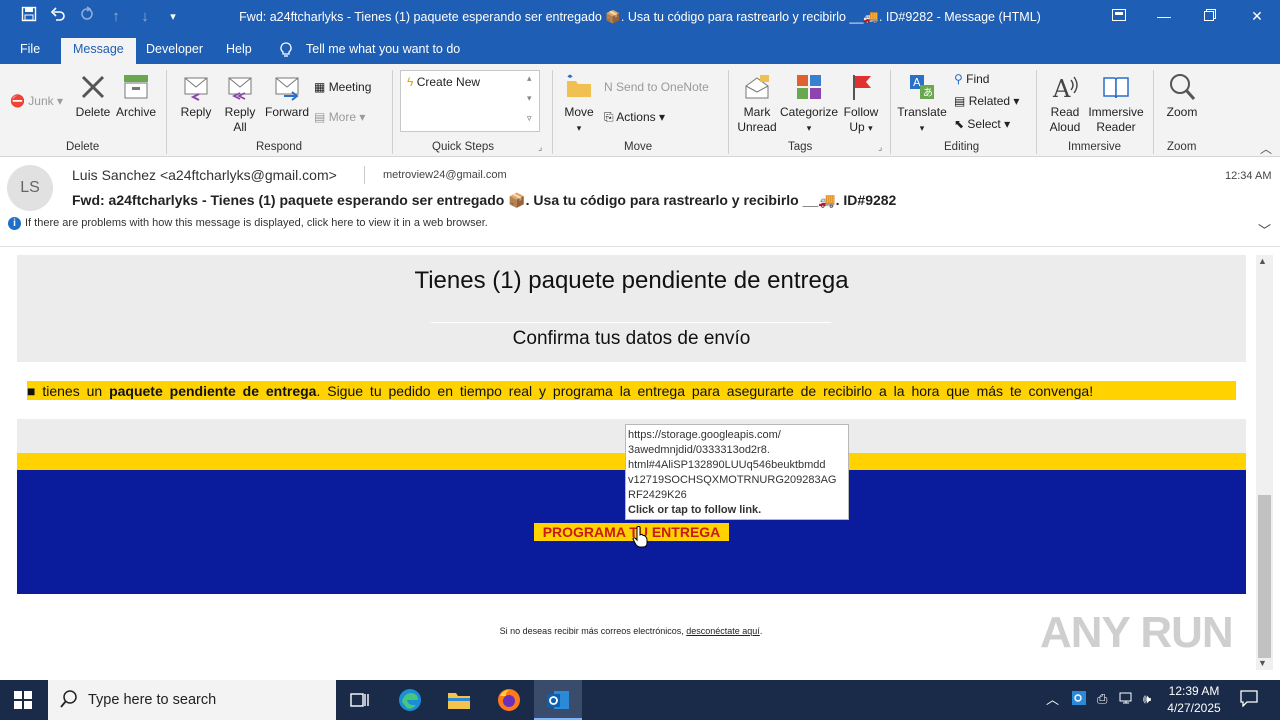 This screenshot has width=1280, height=720. What do you see at coordinates (1116, 103) in the screenshot?
I see `immersive-reader-button: Immersive Reader` at bounding box center [1116, 103].